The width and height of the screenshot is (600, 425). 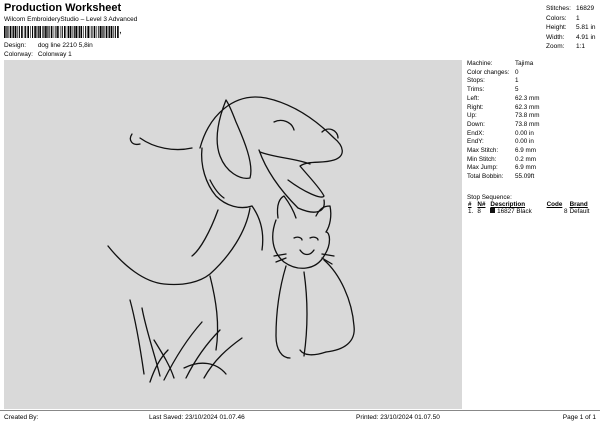 What do you see at coordinates (517, 90) in the screenshot?
I see `param-value: 5` at bounding box center [517, 90].